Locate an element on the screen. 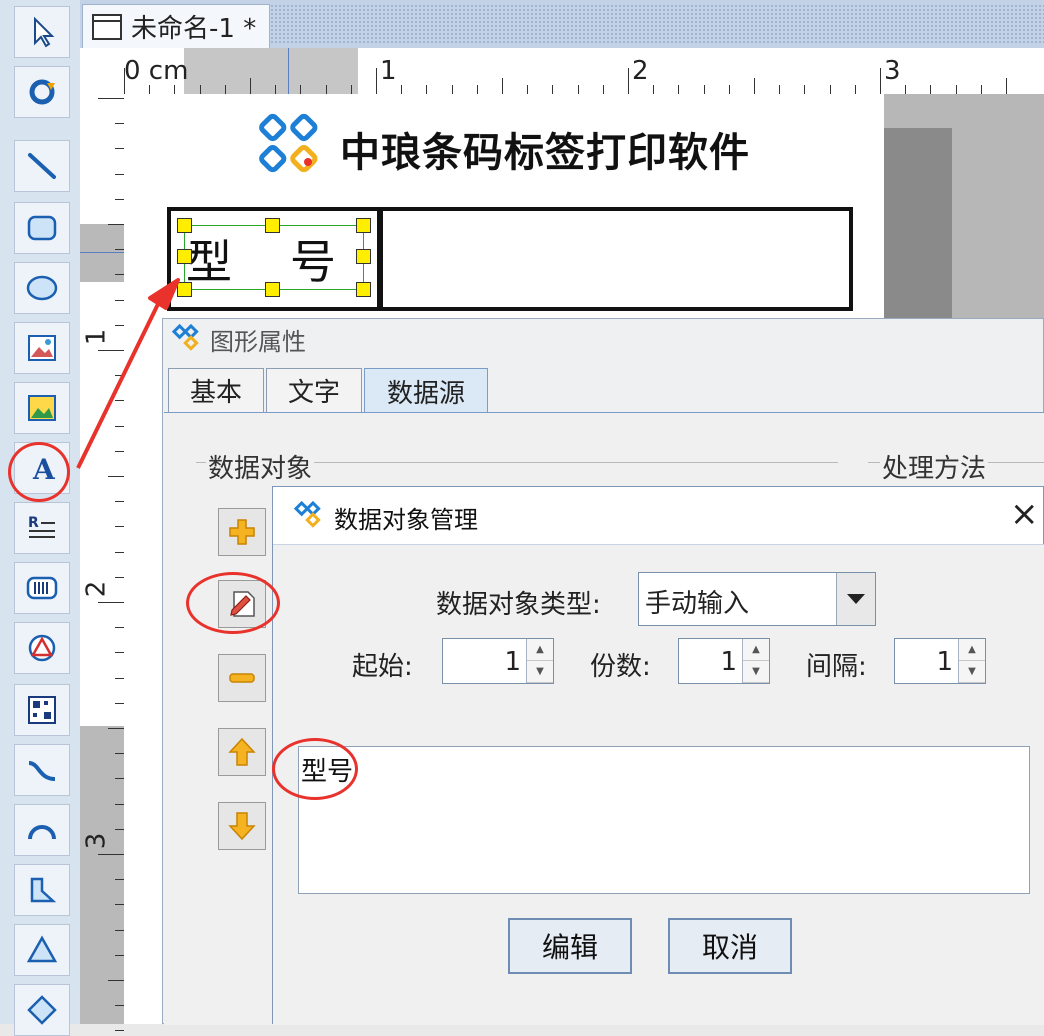 This screenshot has width=1044, height=1036. interval-label: 间隔: is located at coordinates (836, 667).